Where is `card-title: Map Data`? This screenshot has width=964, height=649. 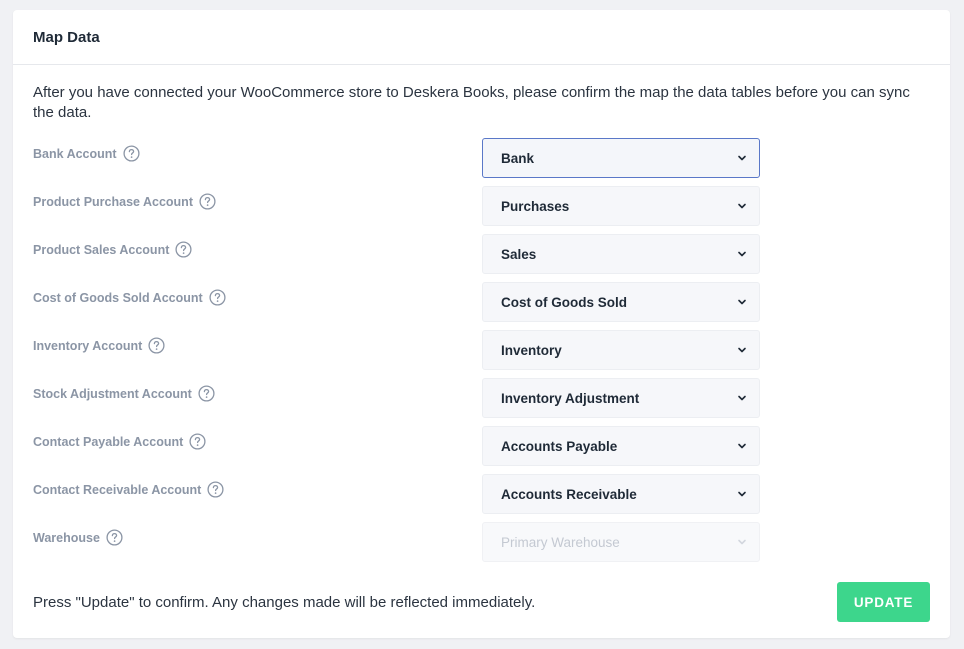
card-title: Map Data is located at coordinates (66, 37).